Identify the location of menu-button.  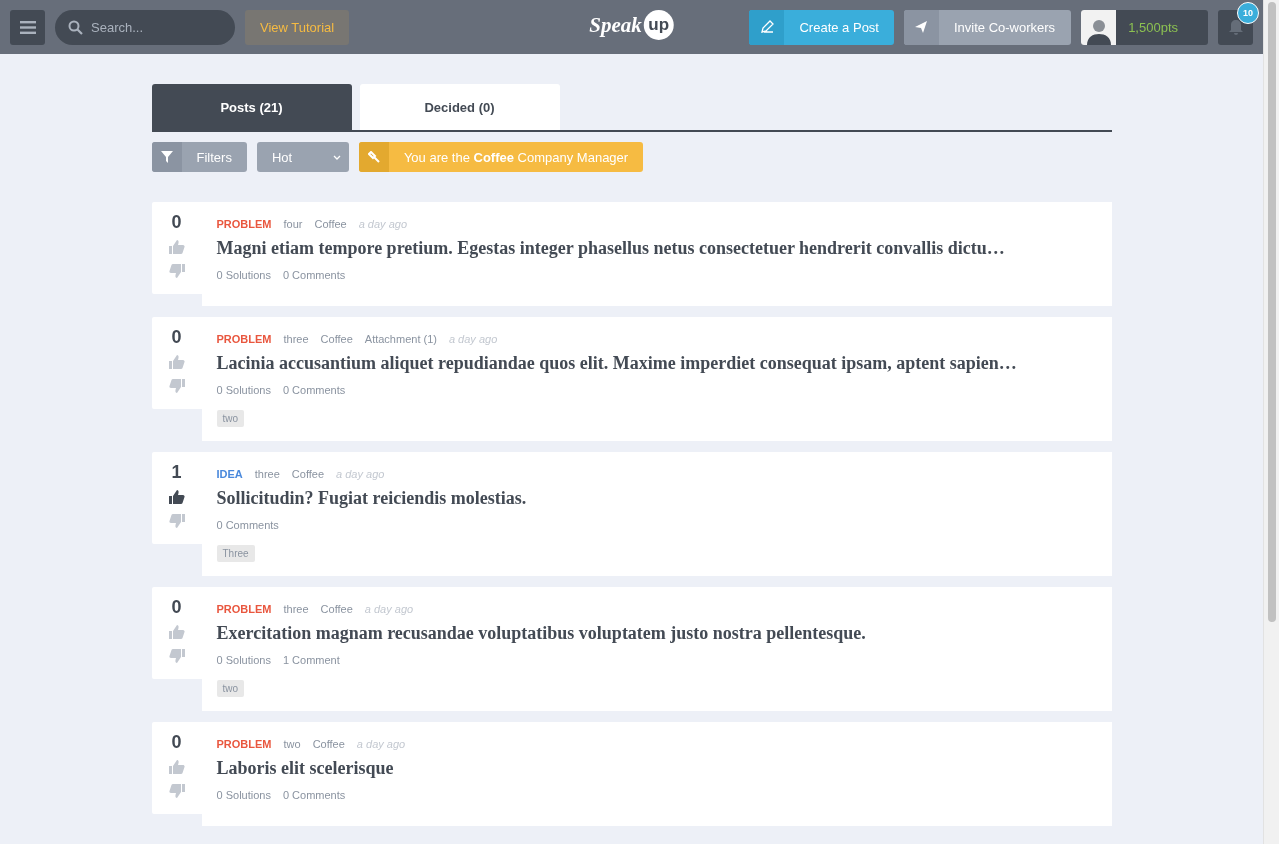
(27, 27).